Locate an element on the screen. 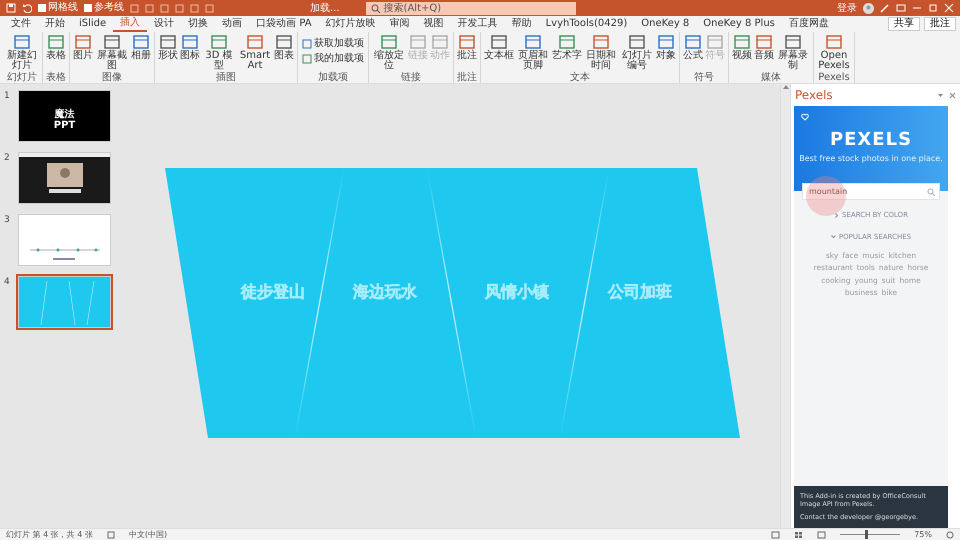  slide-number: 1 is located at coordinates (7, 96).